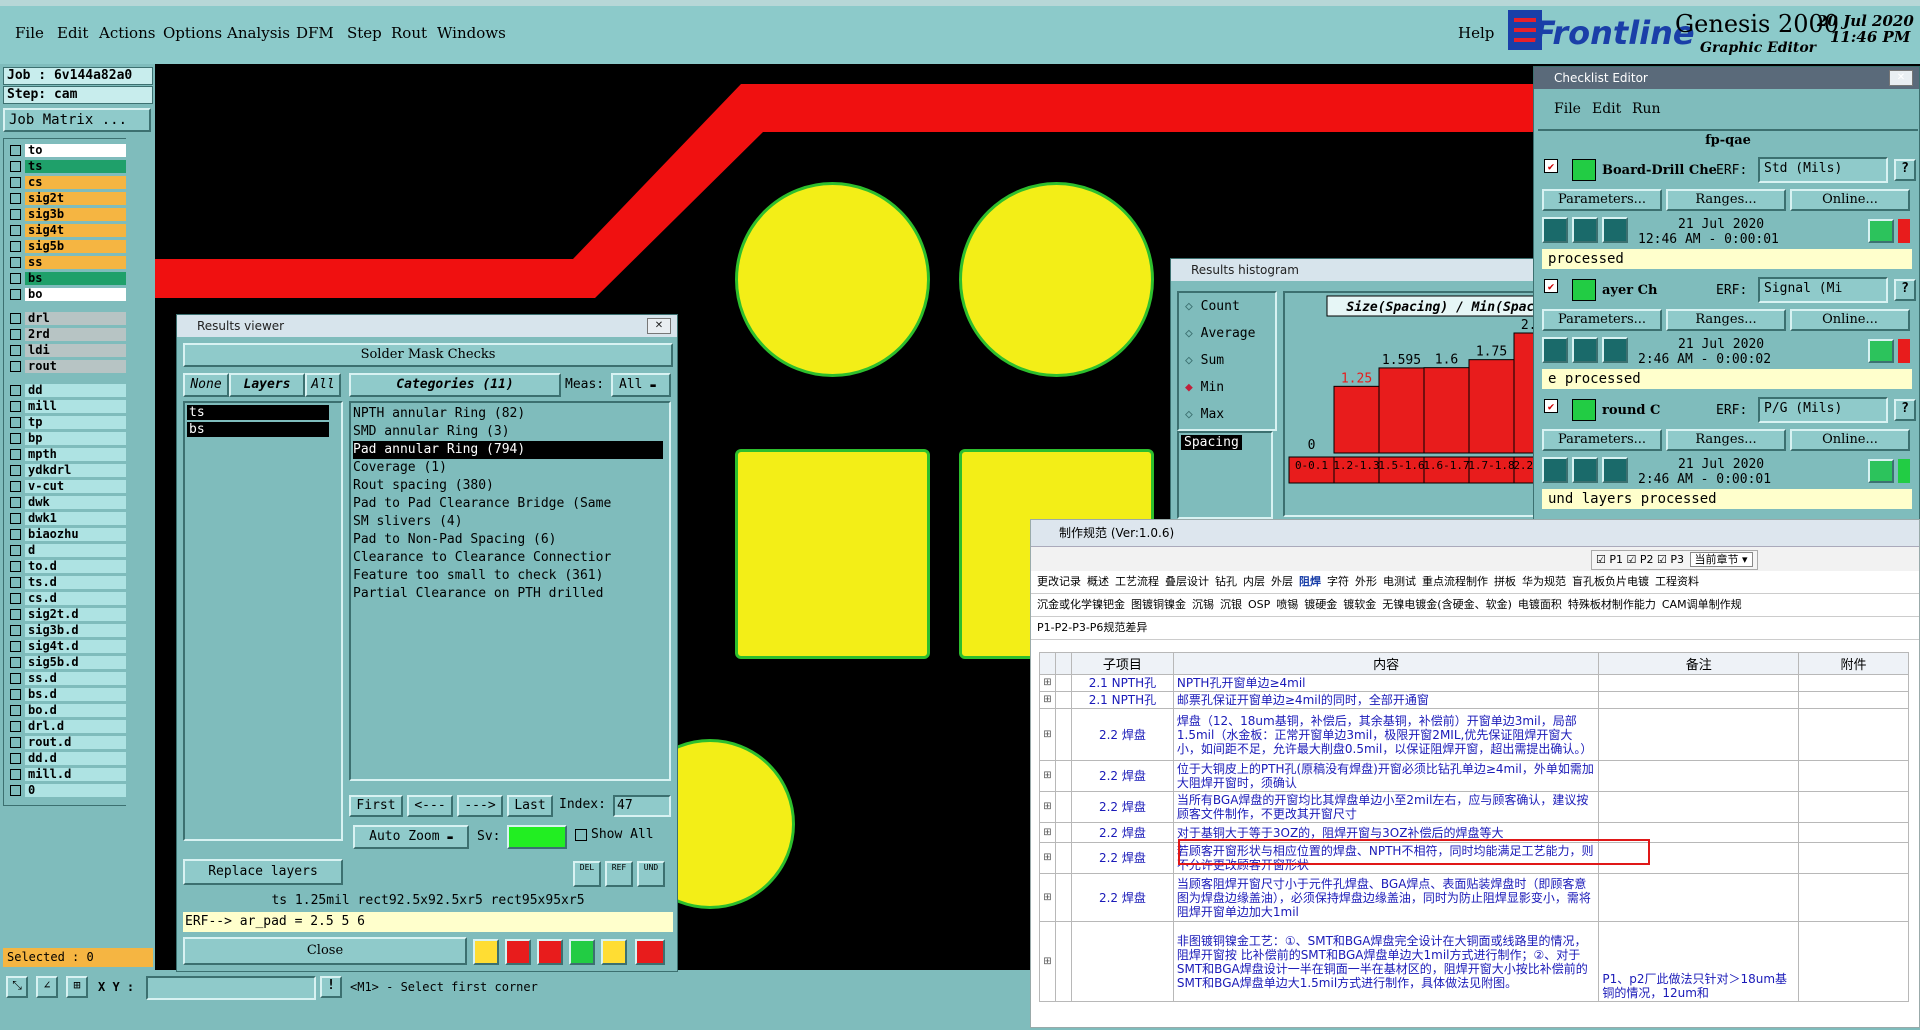 The width and height of the screenshot is (1920, 1030). I want to click on spec-tab: 华为规范, so click(1544, 581).